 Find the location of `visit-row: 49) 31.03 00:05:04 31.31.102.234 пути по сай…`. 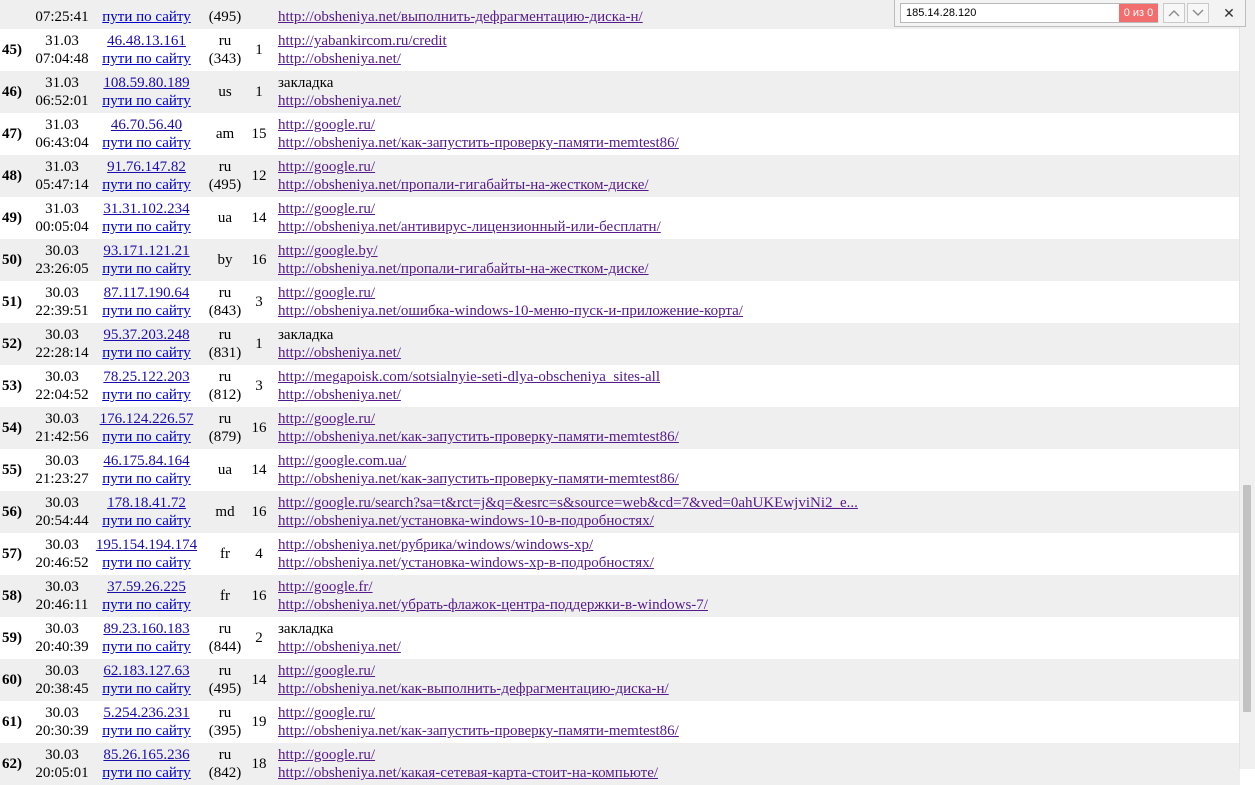

visit-row: 49) 31.03 00:05:04 31.31.102.234 пути по сай… is located at coordinates (620, 218).